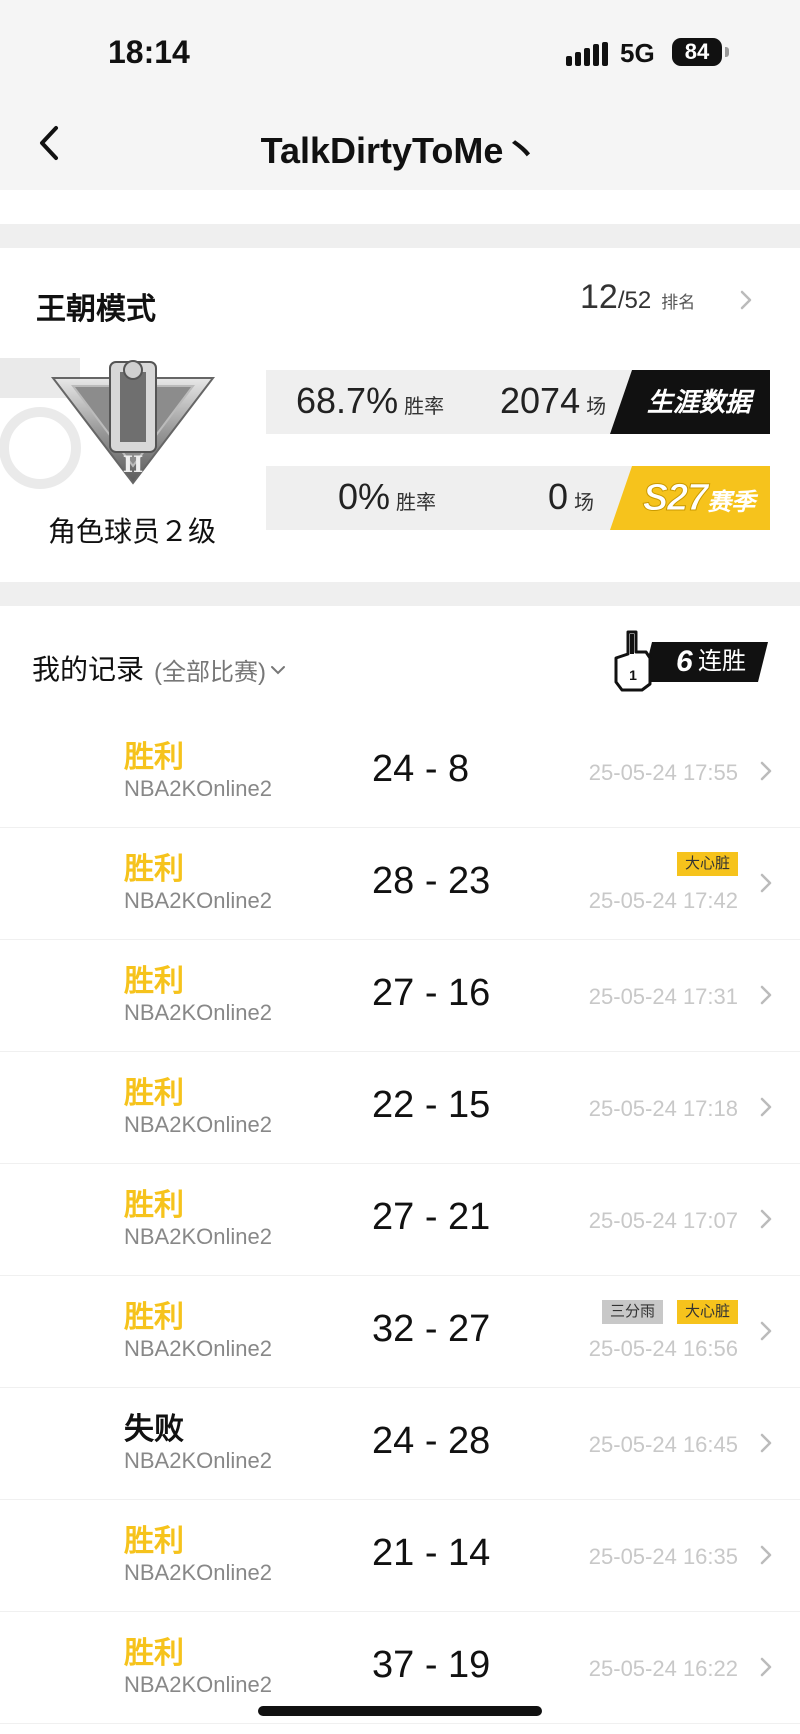 This screenshot has width=800, height=1734. I want to click on streak-label: 连胜, so click(722, 661).